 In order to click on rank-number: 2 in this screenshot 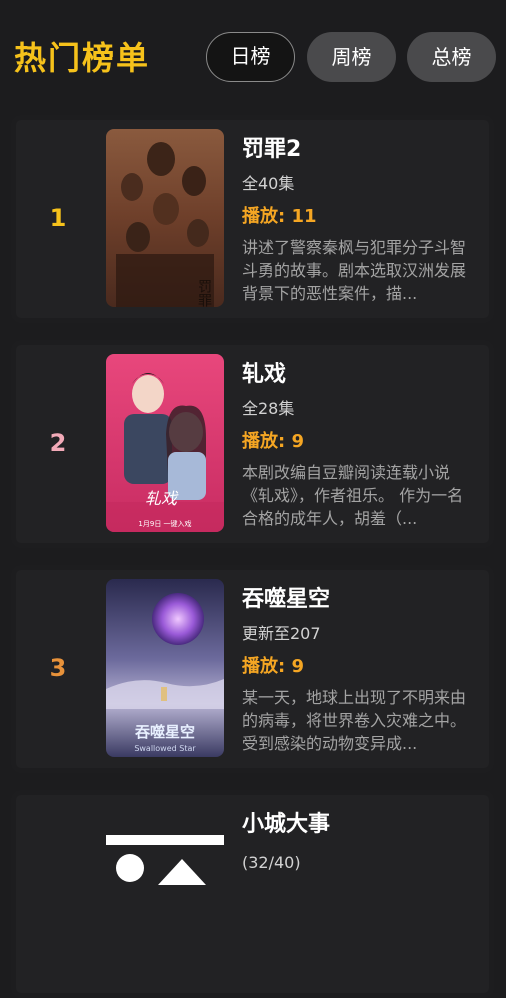, I will do `click(58, 443)`.